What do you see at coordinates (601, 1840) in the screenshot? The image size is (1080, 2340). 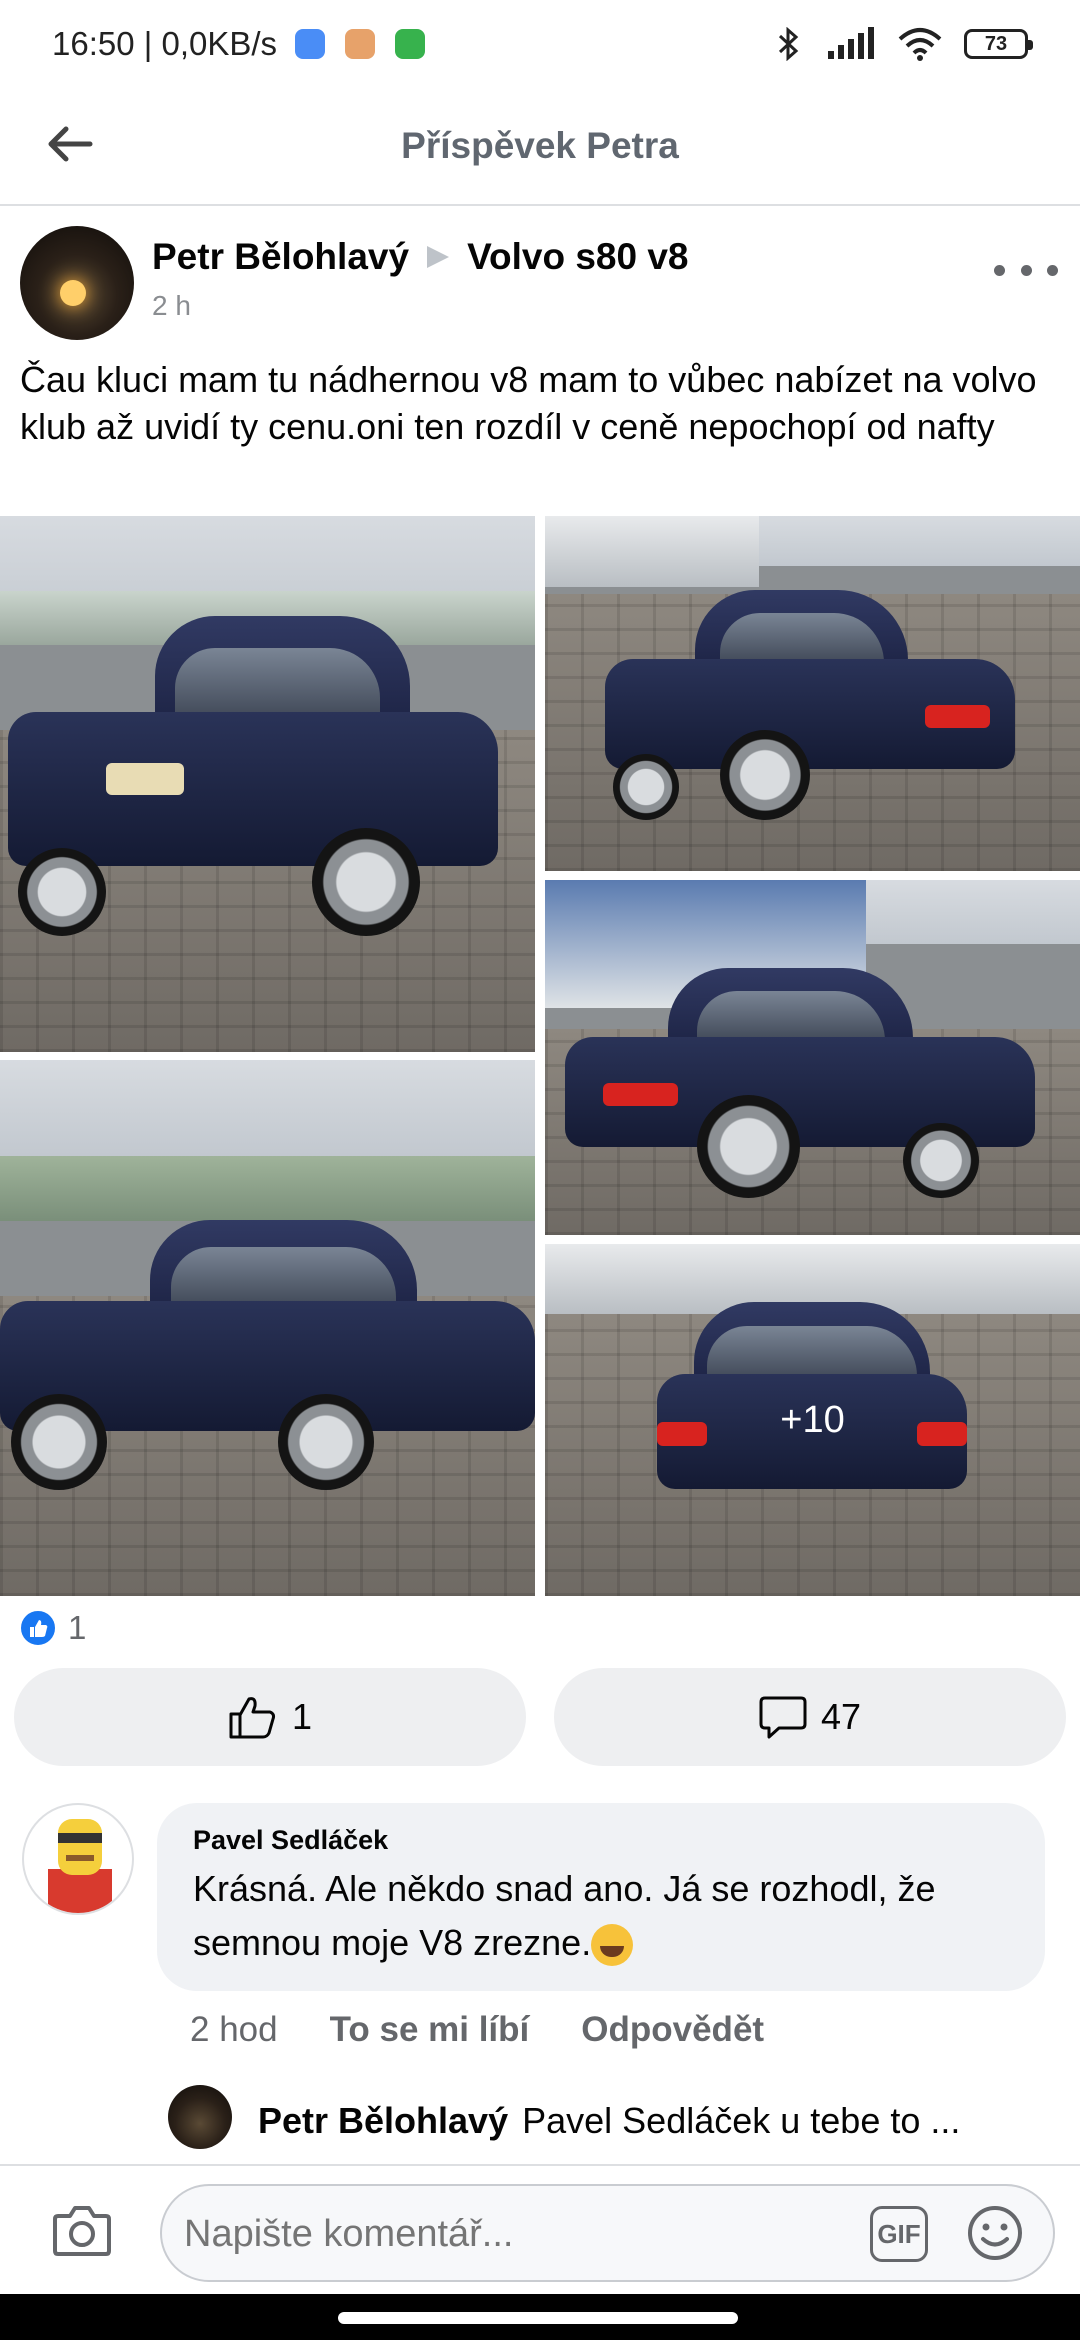 I see `comment-author: Pavel Sedláček` at bounding box center [601, 1840].